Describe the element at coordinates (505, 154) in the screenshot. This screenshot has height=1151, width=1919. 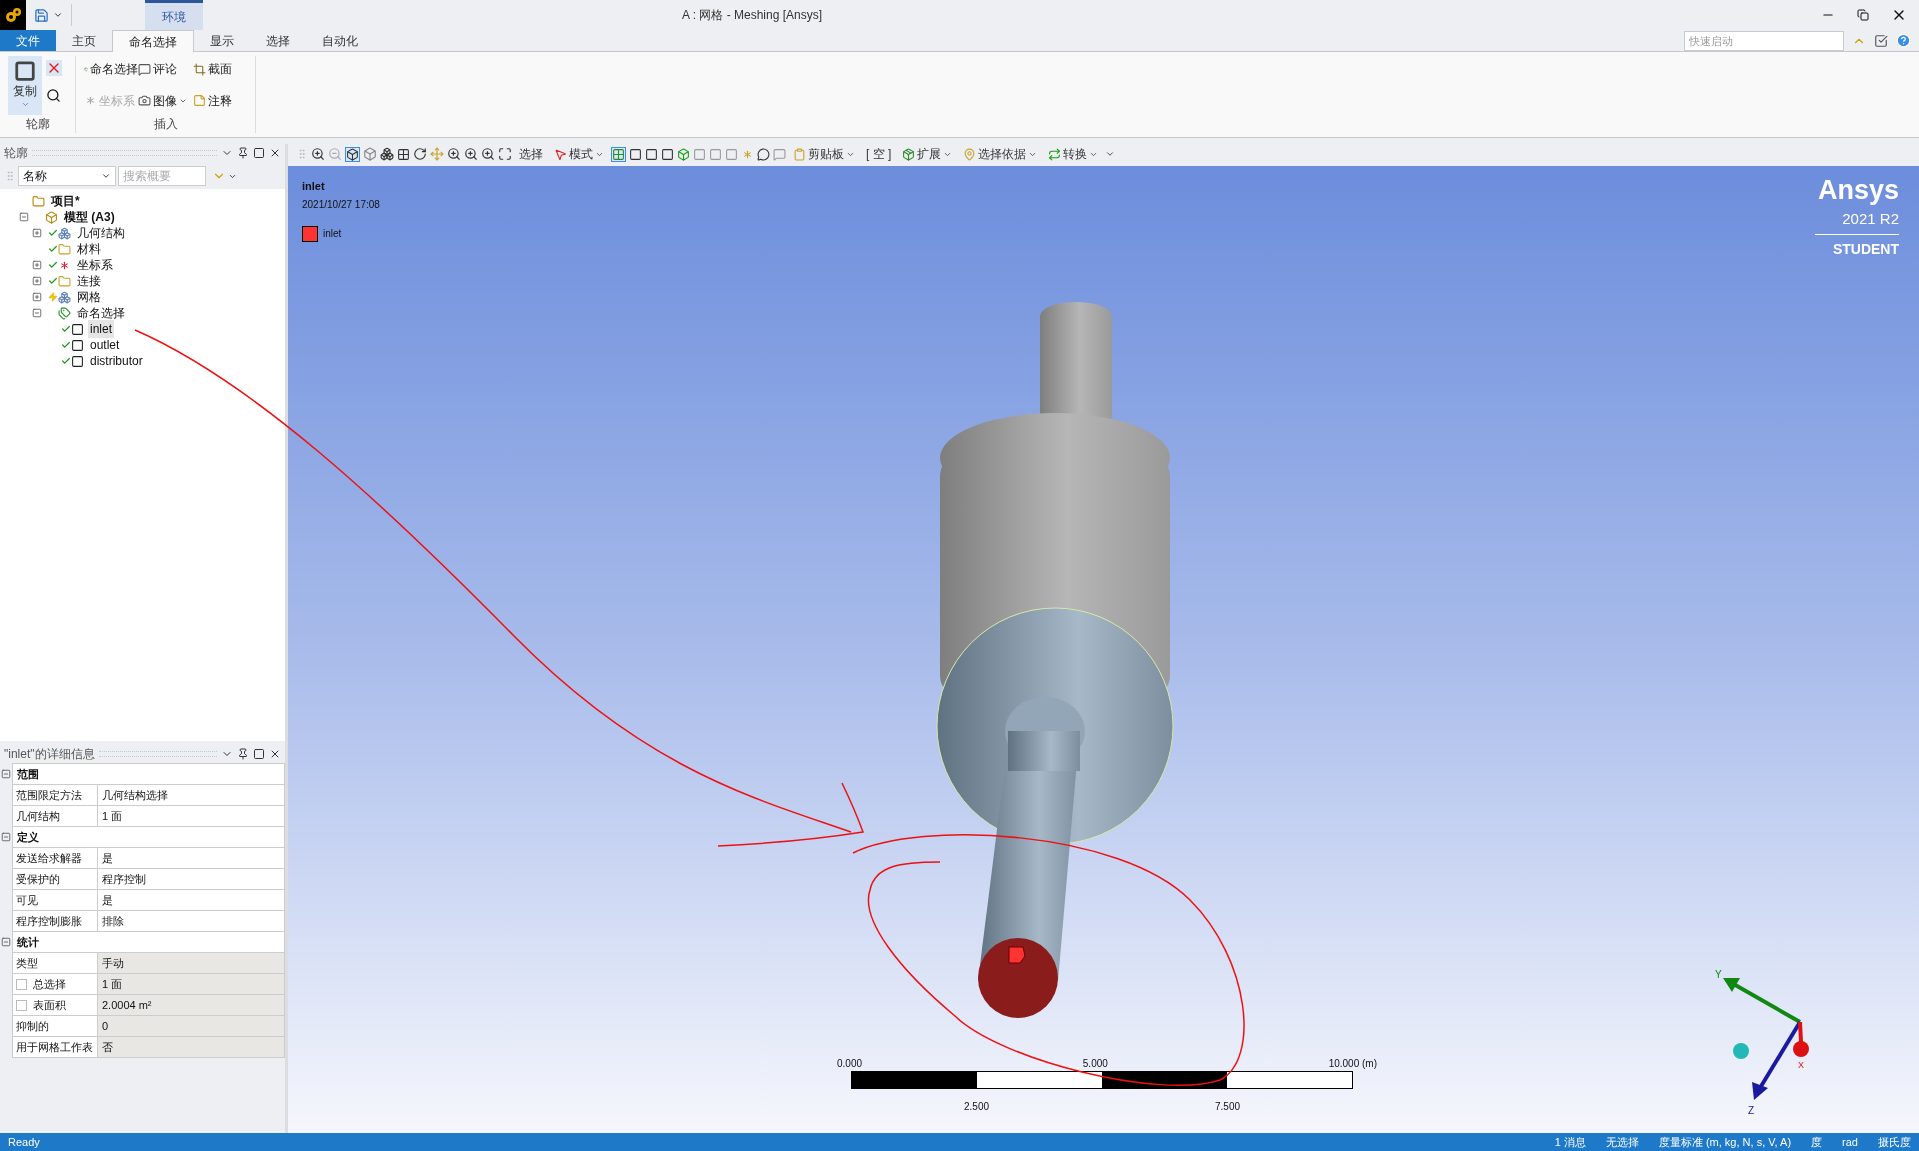
I see `fit-icon` at that location.